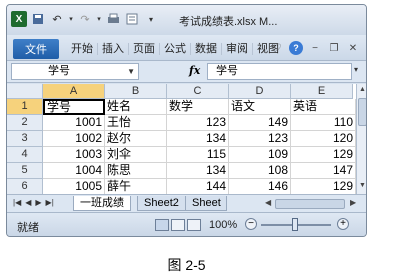  I want to click on cell-d3: 123, so click(260, 139).